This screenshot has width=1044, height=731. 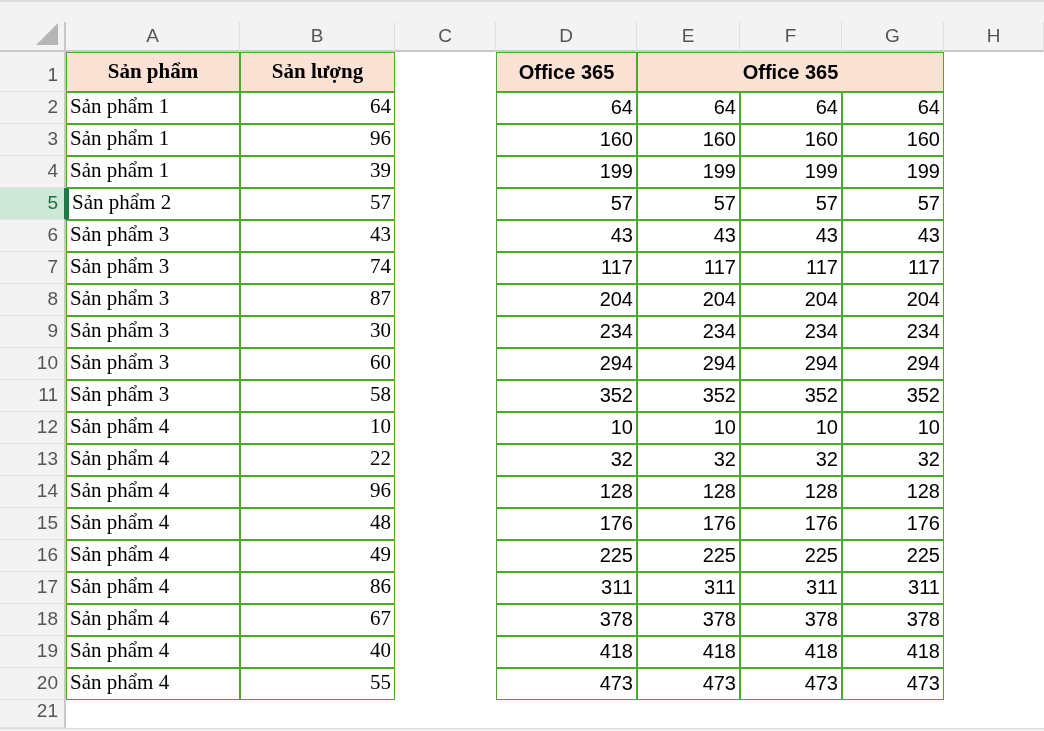 I want to click on select-all-corner, so click(x=33, y=37).